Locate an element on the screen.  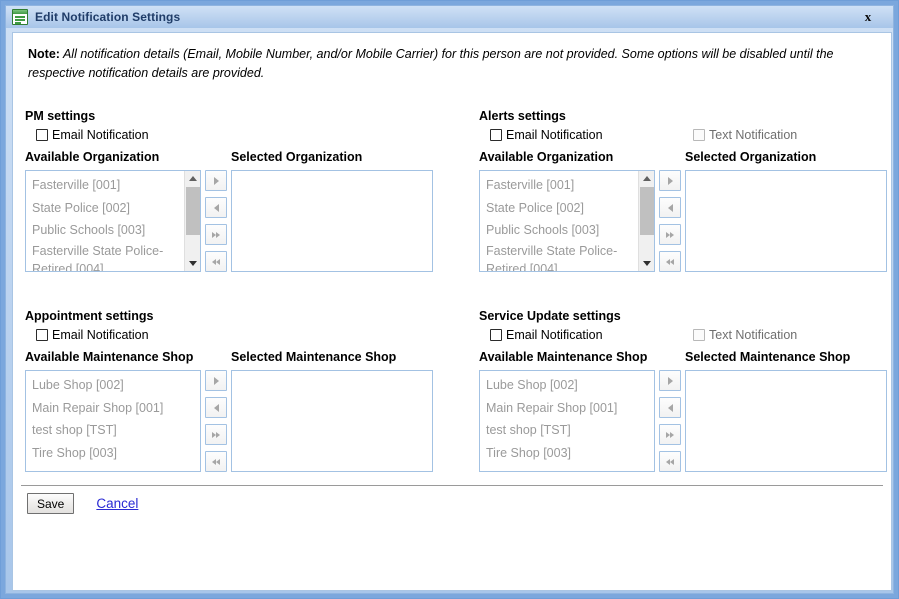
email-notification-checkbox-service-update: Email Notification is located at coordinates (546, 335).